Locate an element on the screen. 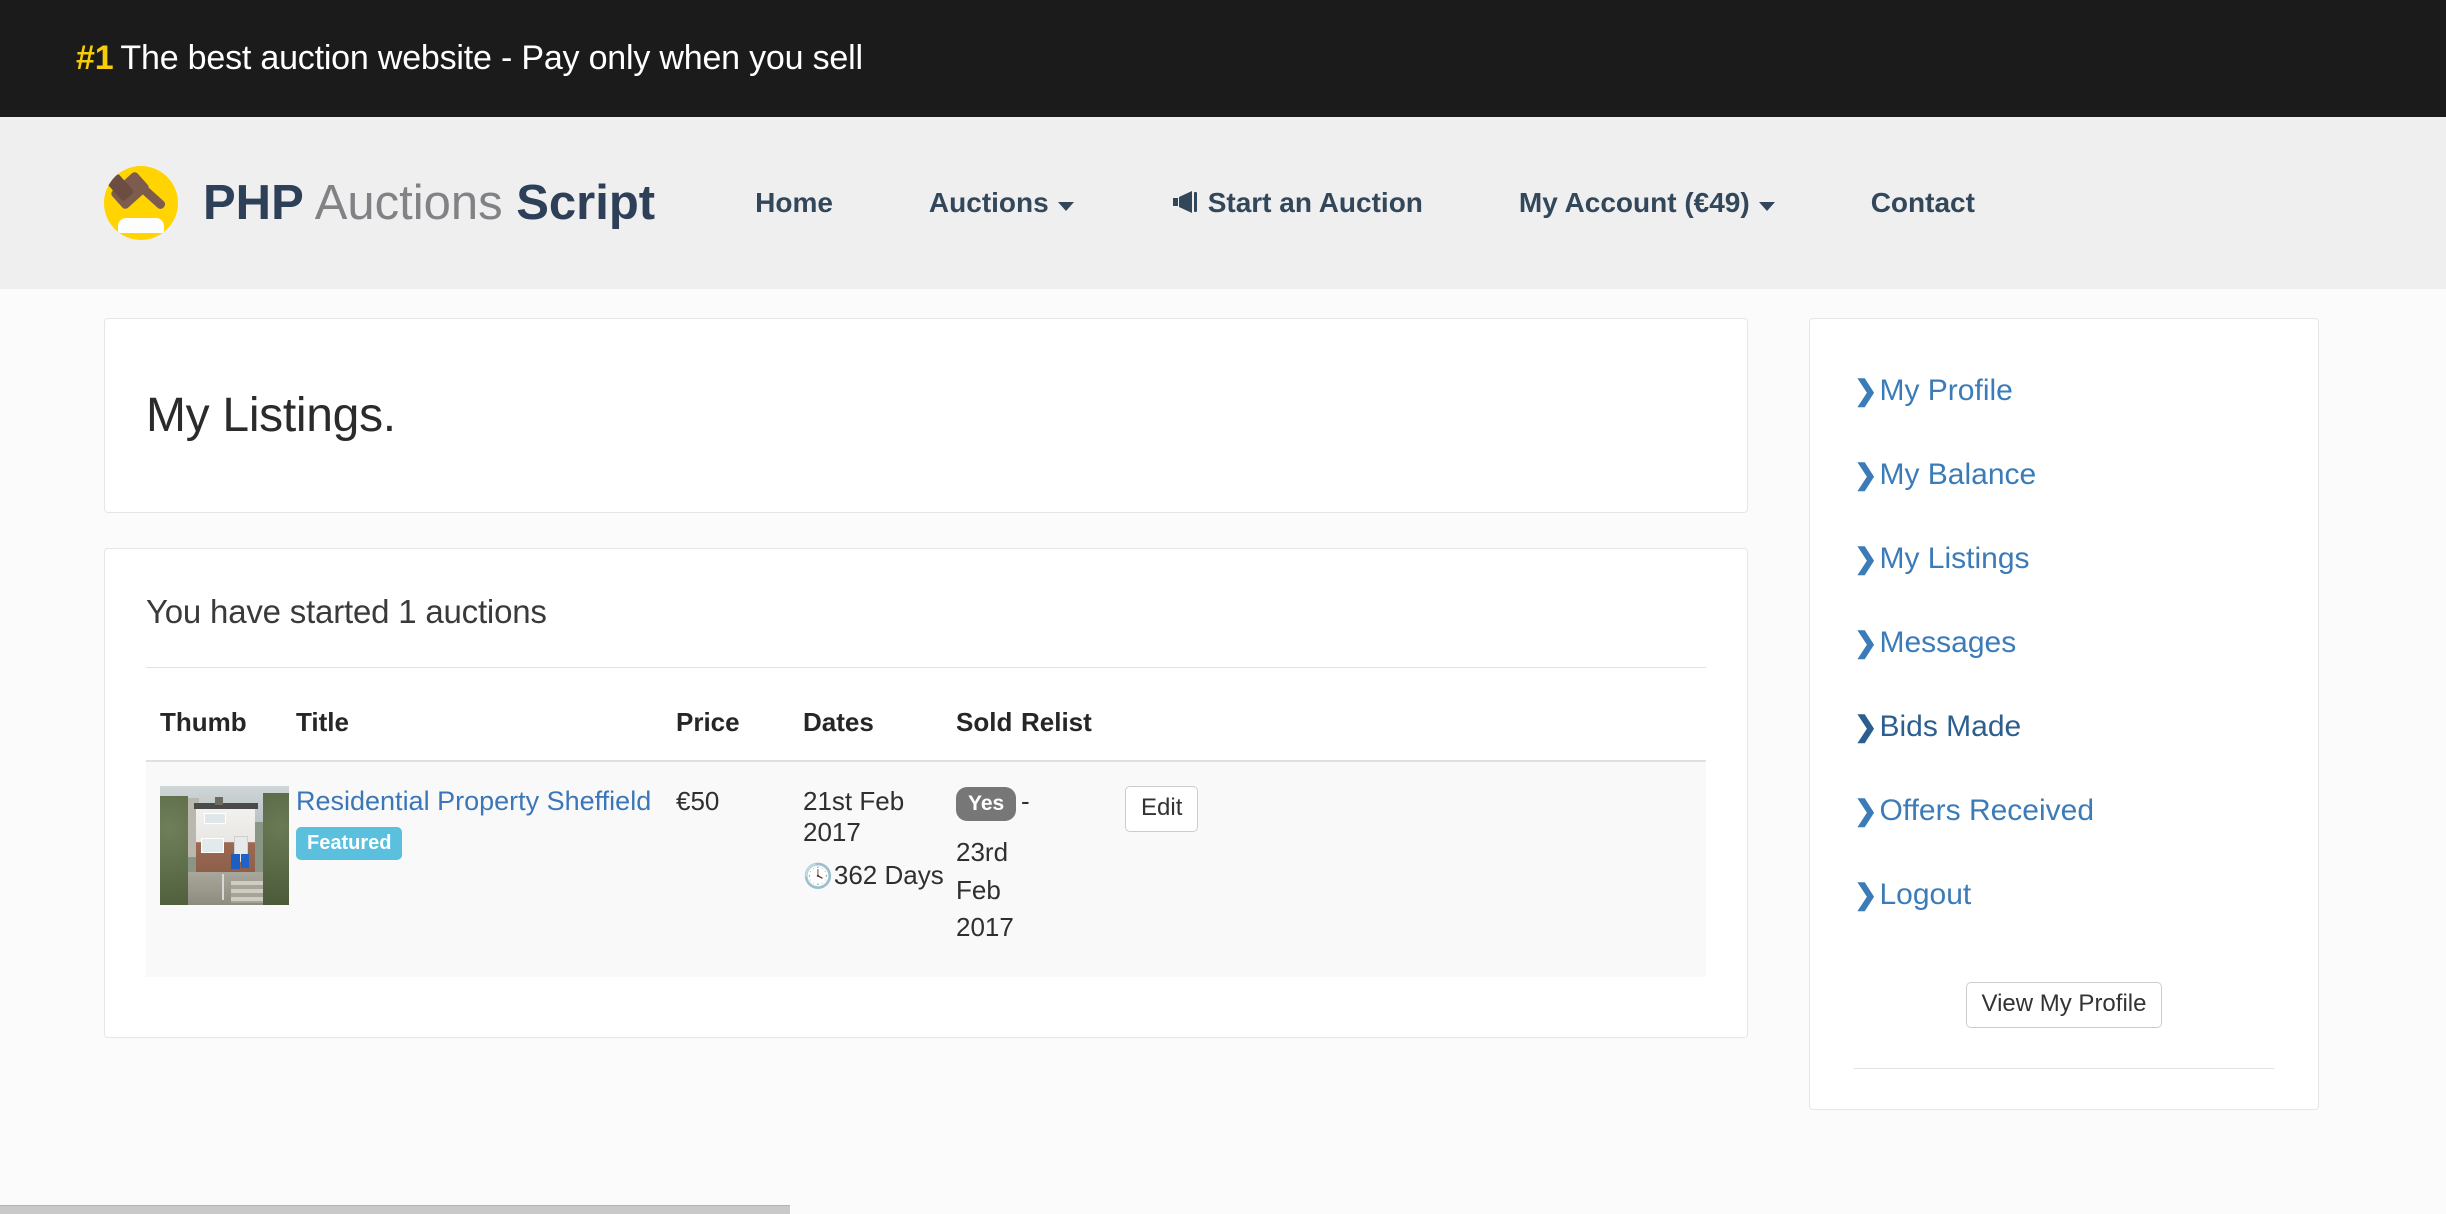 The image size is (2446, 1214). sidebar-item-label: My Balance is located at coordinates (1958, 474).